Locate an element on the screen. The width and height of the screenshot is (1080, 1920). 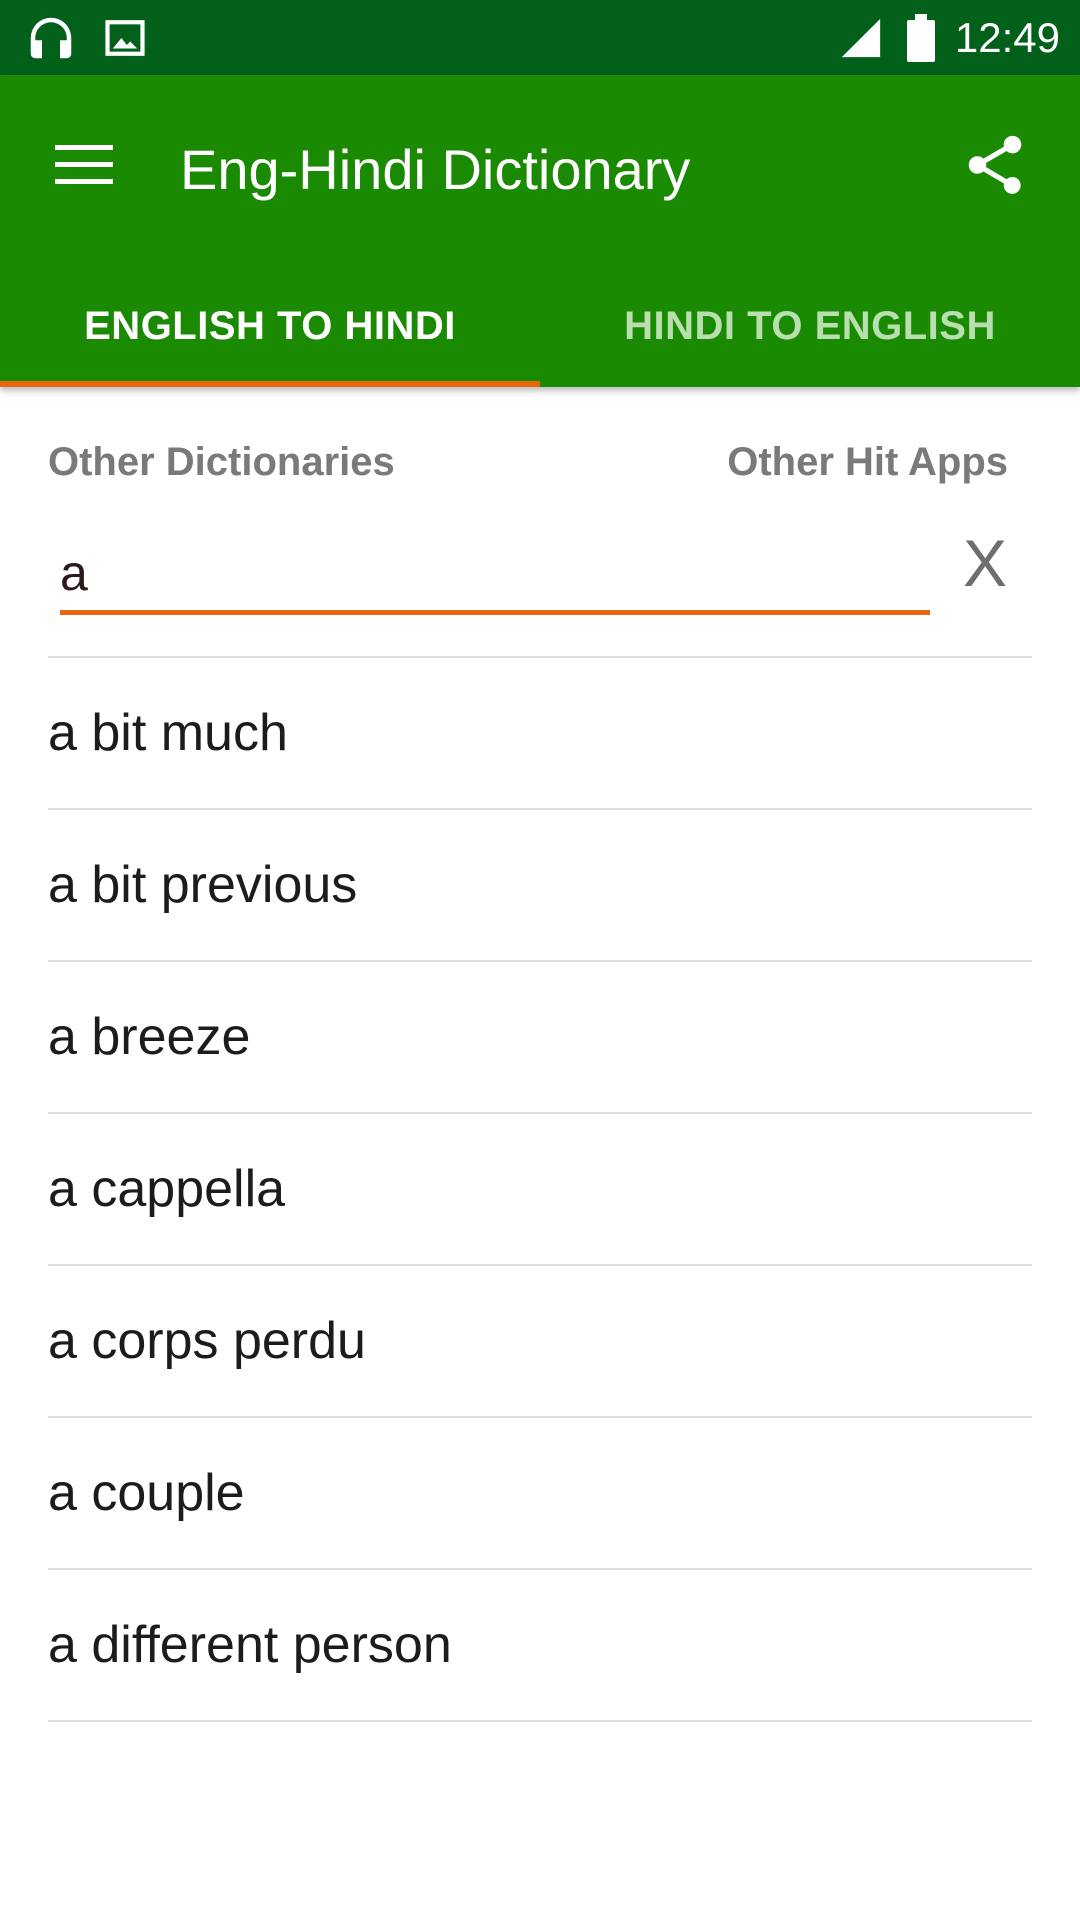
clear-search-button: X is located at coordinates (985, 562).